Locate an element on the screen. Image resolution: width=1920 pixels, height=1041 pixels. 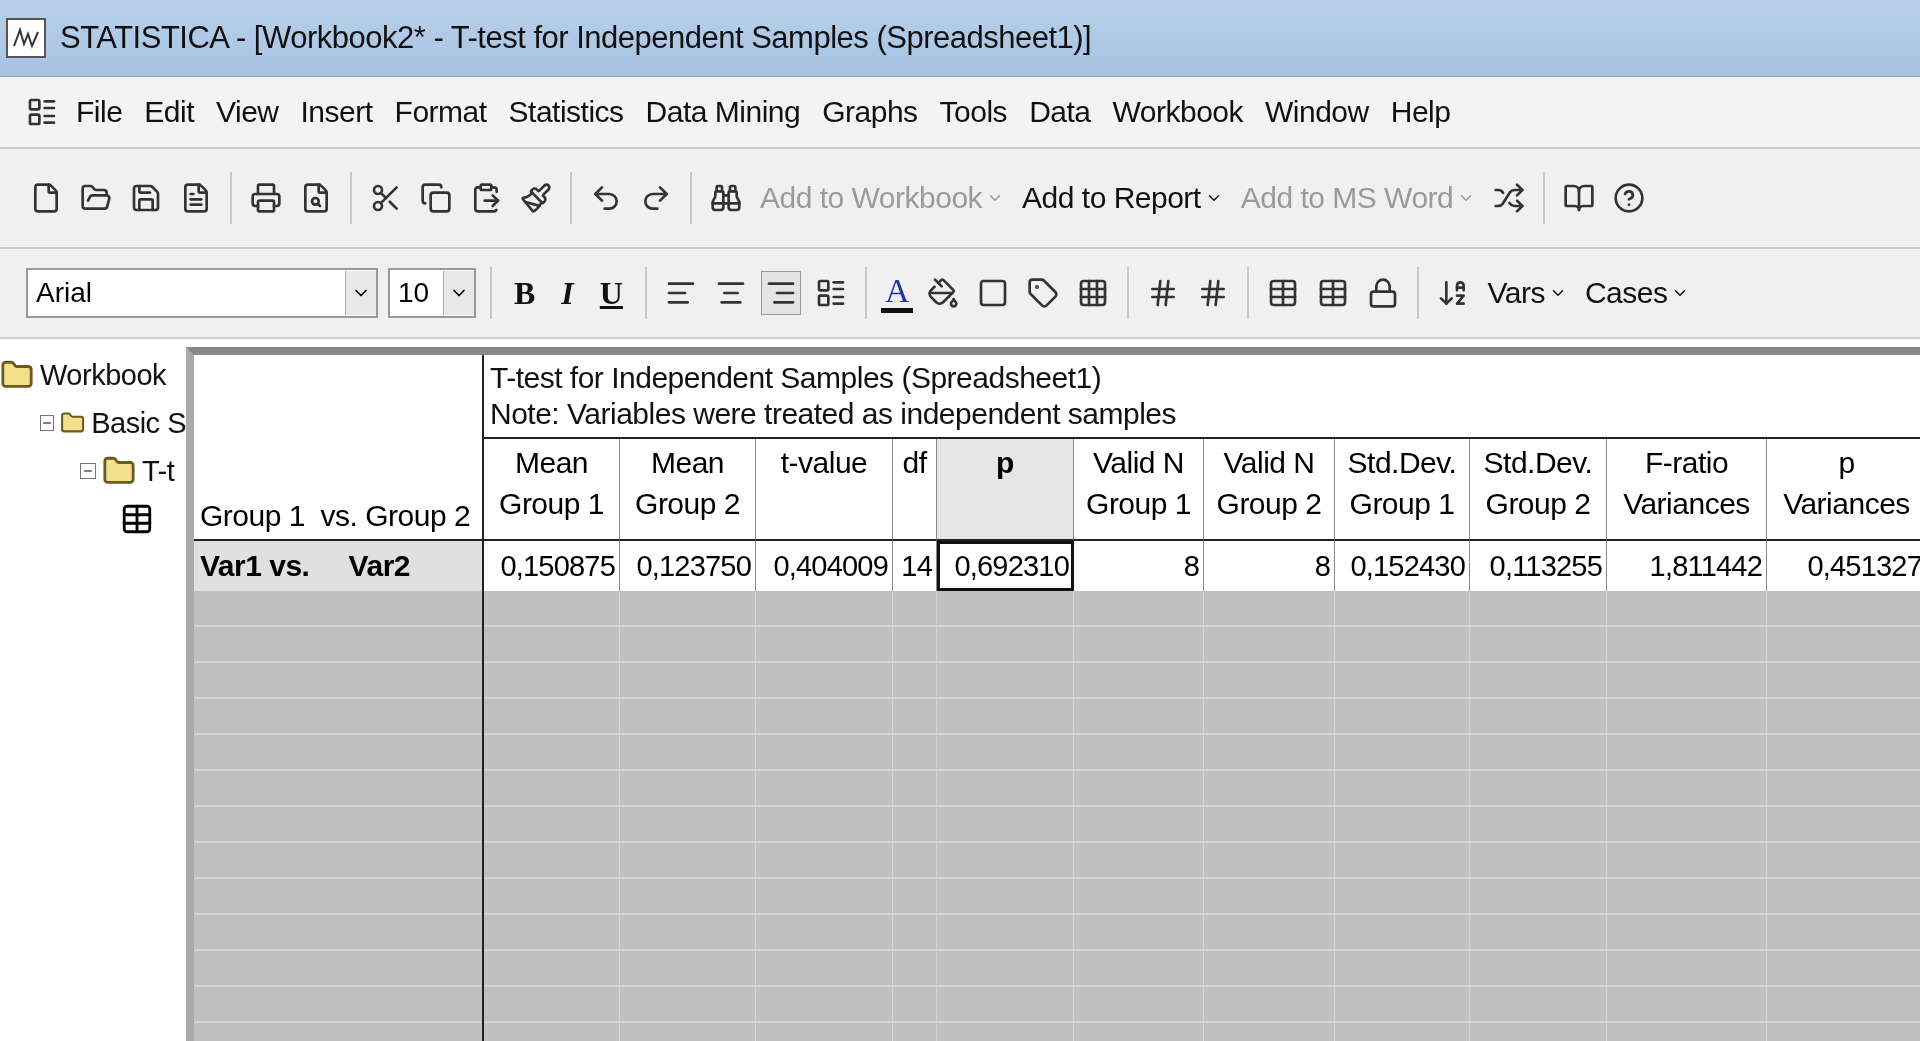
menu-item: Tools is located at coordinates (973, 112).